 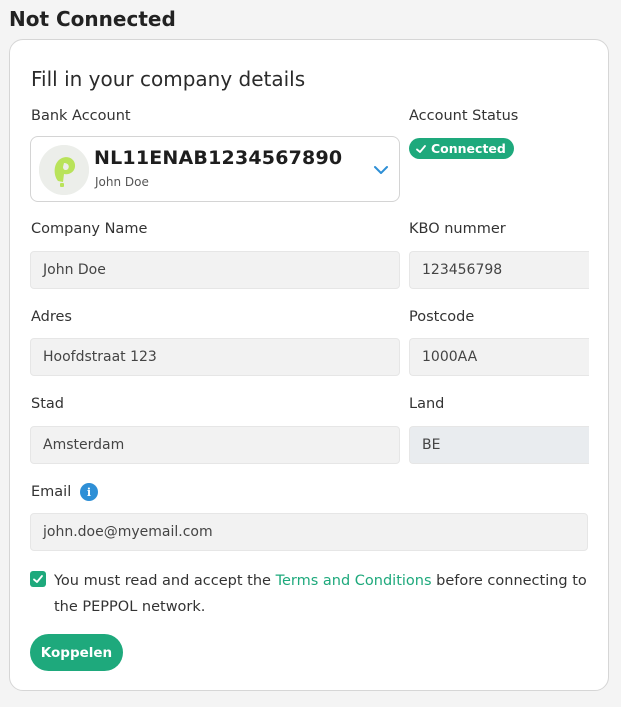 I want to click on kbo-label: KBO nummer, so click(x=457, y=229).